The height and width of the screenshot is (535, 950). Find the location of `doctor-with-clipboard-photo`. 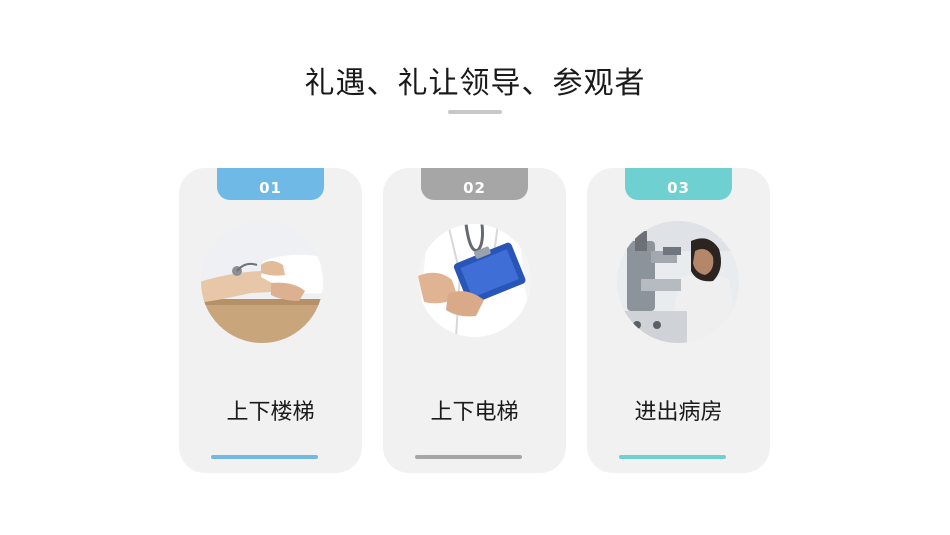

doctor-with-clipboard-photo is located at coordinates (474, 280).